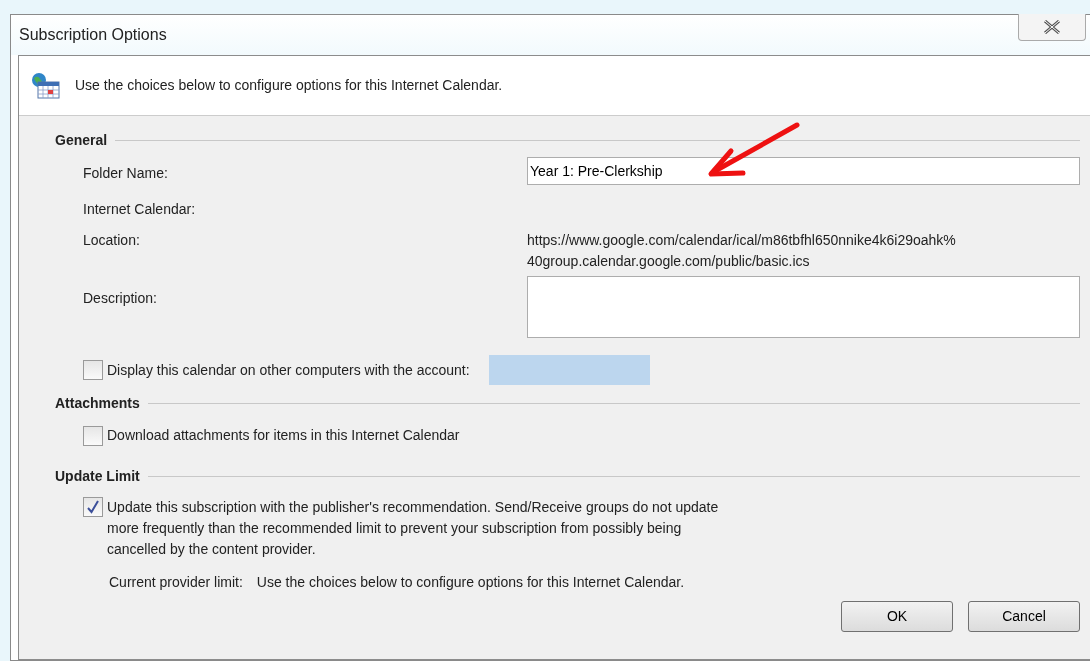 Image resolution: width=1090 pixels, height=661 pixels. What do you see at coordinates (111, 240) in the screenshot?
I see `field-label: Location:` at bounding box center [111, 240].